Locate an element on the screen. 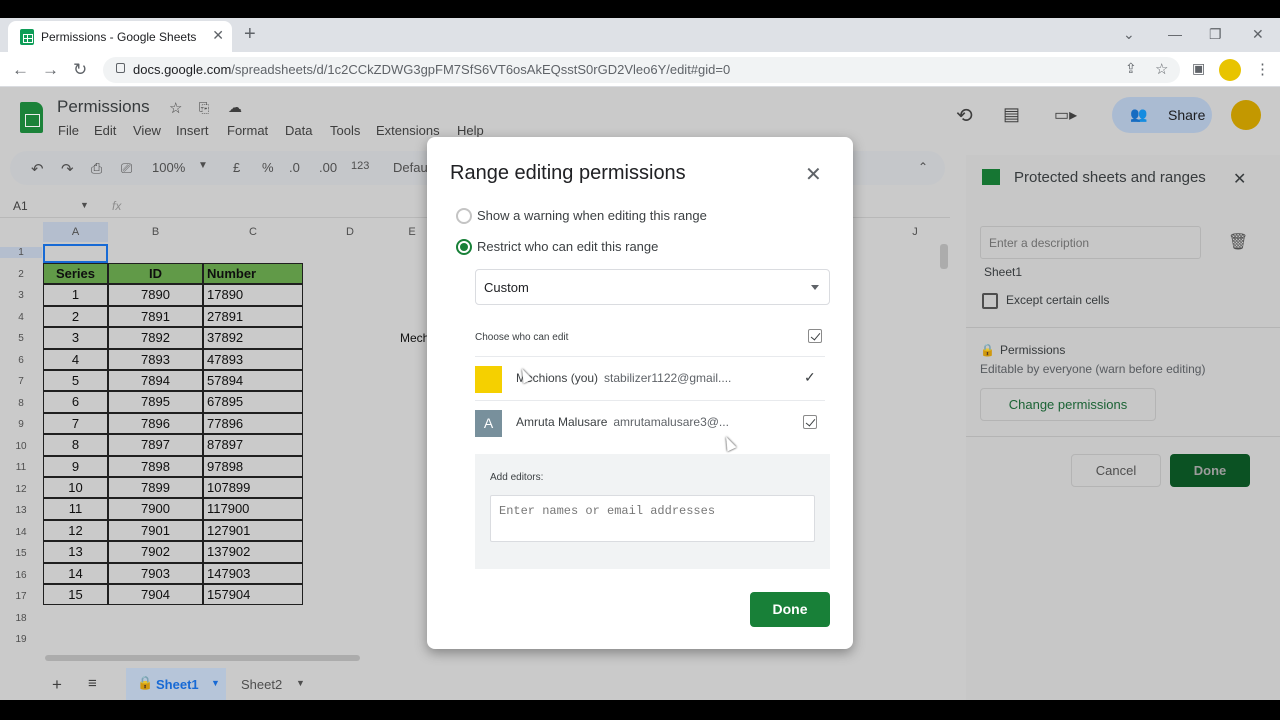 Image resolution: width=1280 pixels, height=720 pixels. warn-option-label: Show a warning when editing this range is located at coordinates (592, 215).